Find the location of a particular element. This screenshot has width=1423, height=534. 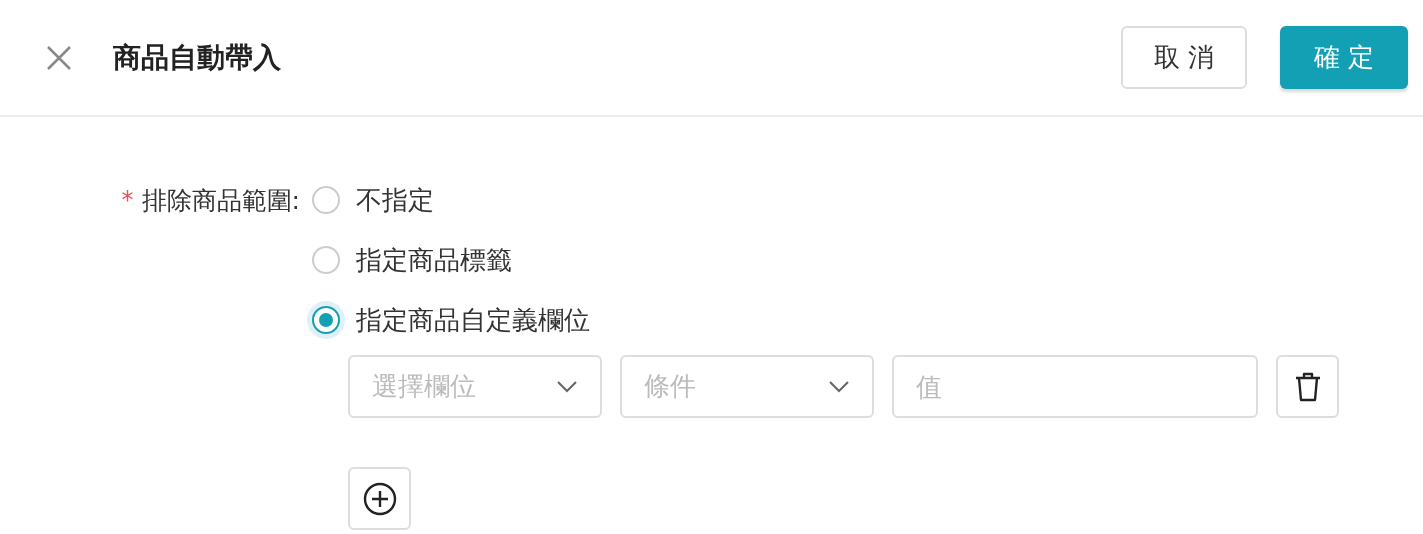

add-button is located at coordinates (379, 498).